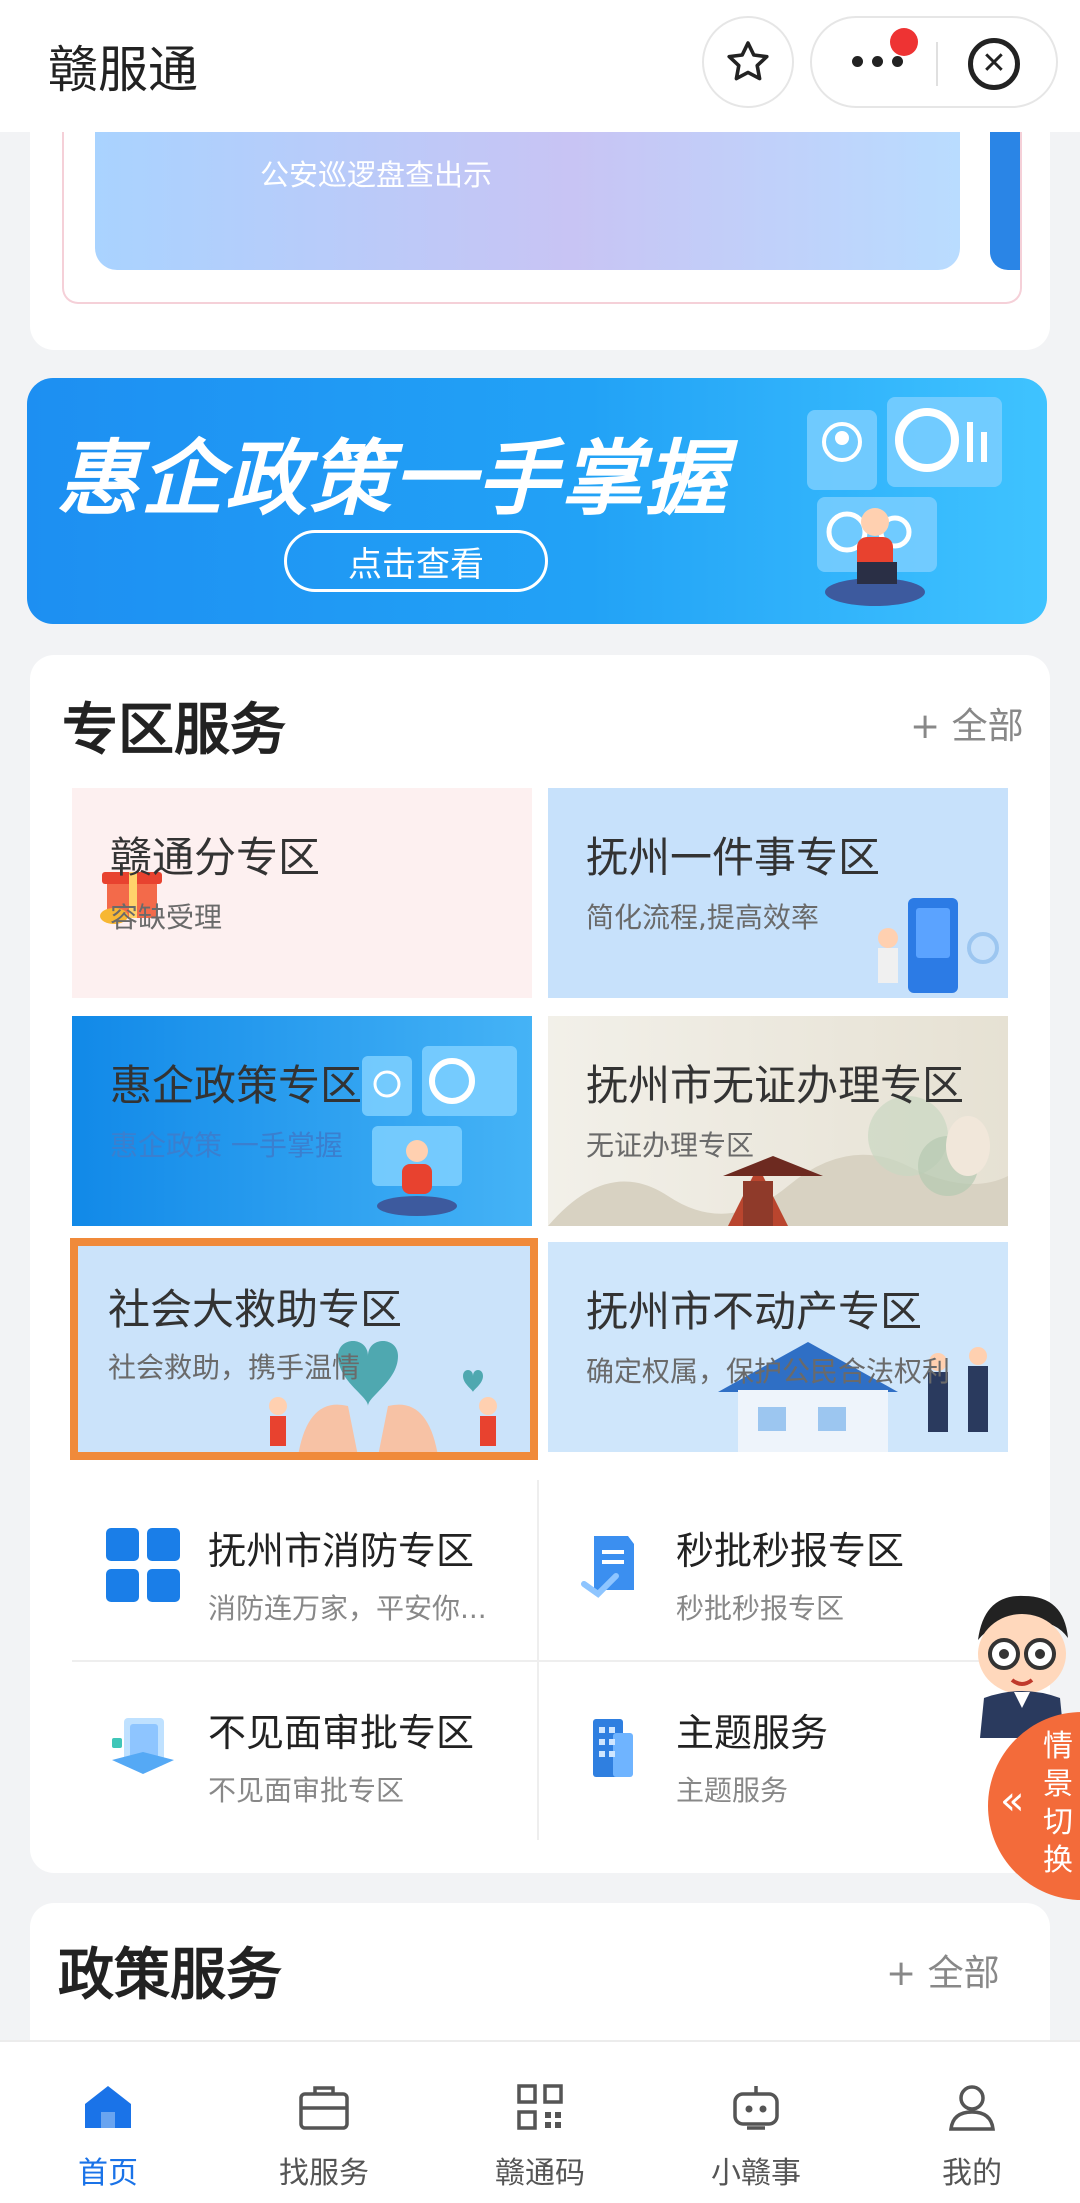 The width and height of the screenshot is (1080, 2203). What do you see at coordinates (733, 857) in the screenshot?
I see `tile-title: 抚州一件事专区` at bounding box center [733, 857].